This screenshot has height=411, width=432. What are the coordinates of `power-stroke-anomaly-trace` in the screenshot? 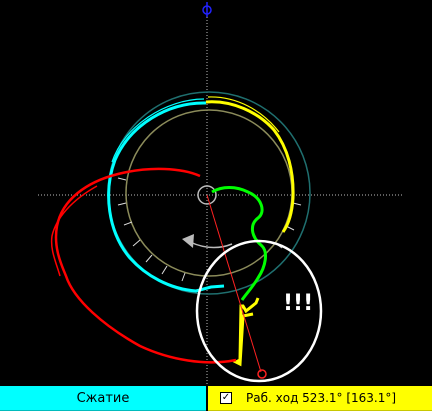 It's located at (246, 332).